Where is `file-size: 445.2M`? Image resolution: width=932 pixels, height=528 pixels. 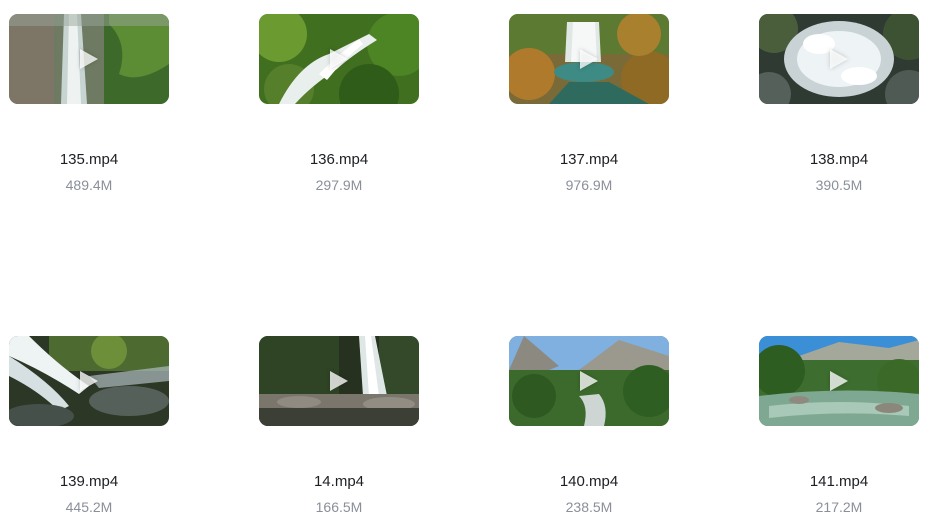
file-size: 445.2M is located at coordinates (89, 507).